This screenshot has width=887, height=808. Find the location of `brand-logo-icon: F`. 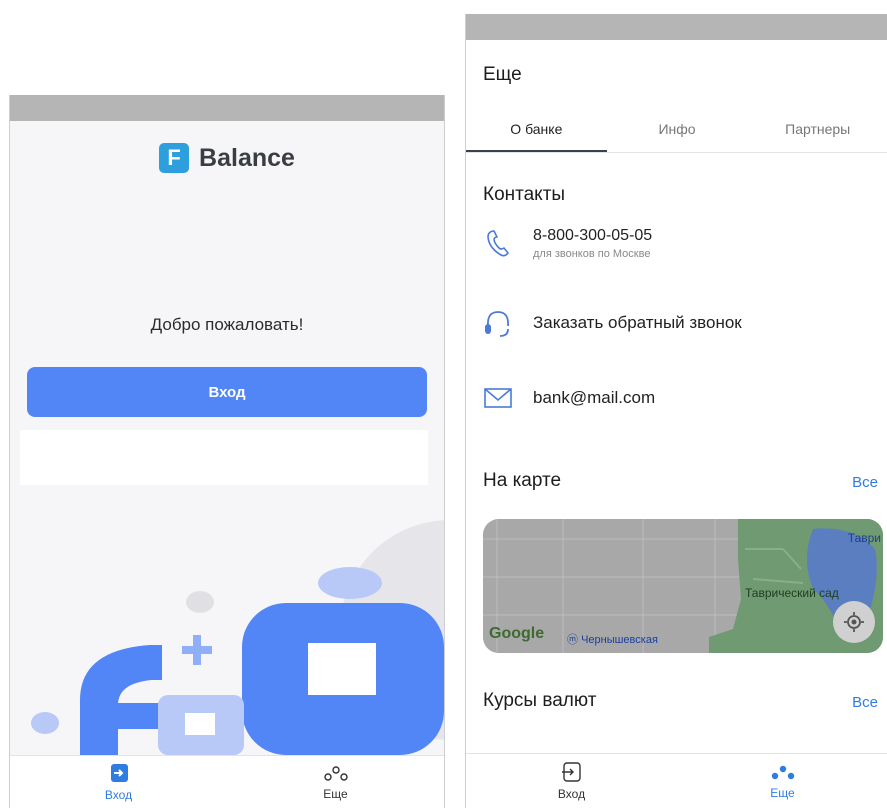

brand-logo-icon: F is located at coordinates (174, 158).